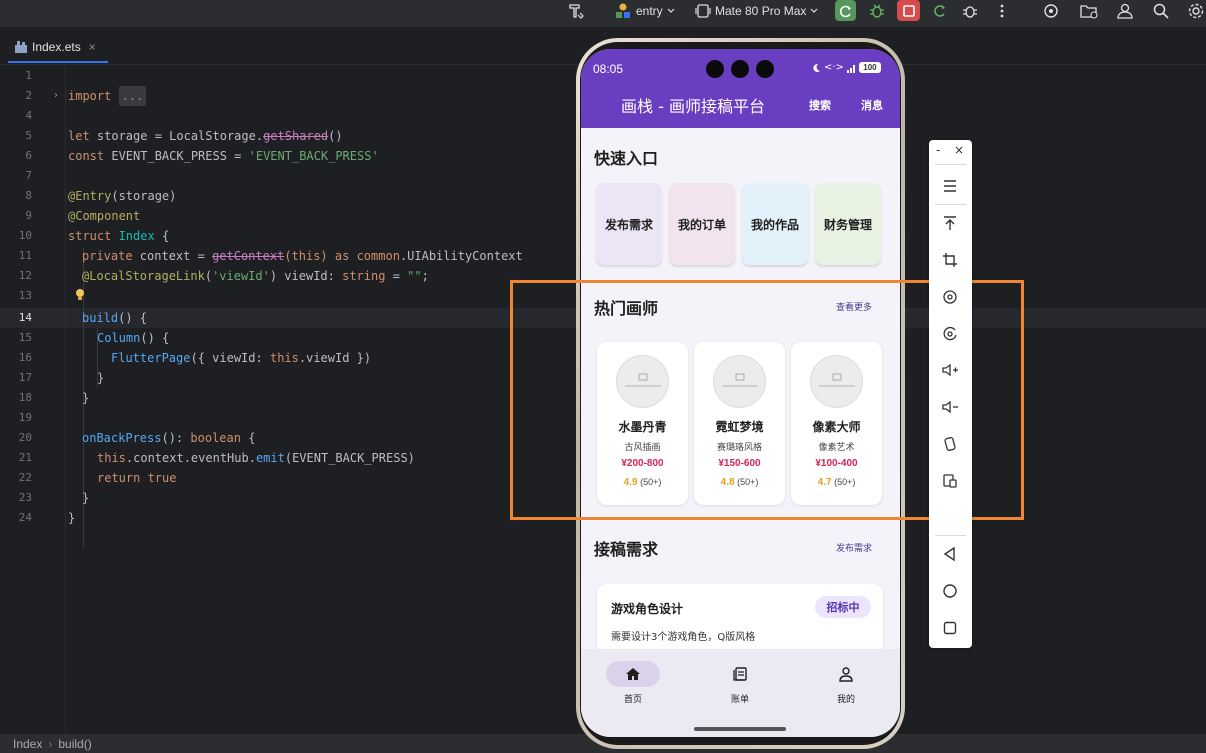 The height and width of the screenshot is (753, 1206). I want to click on line-number: 18, so click(25, 397).